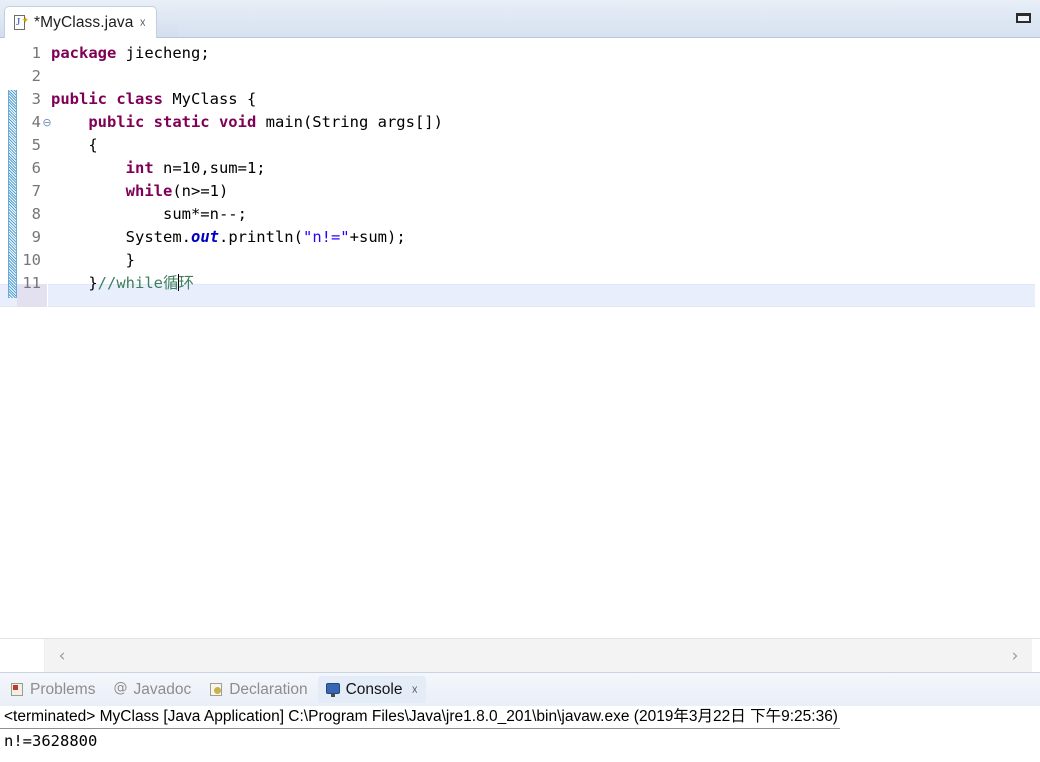 This screenshot has height=762, width=1040. Describe the element at coordinates (520, 145) in the screenshot. I see `code-line: 5 {` at that location.